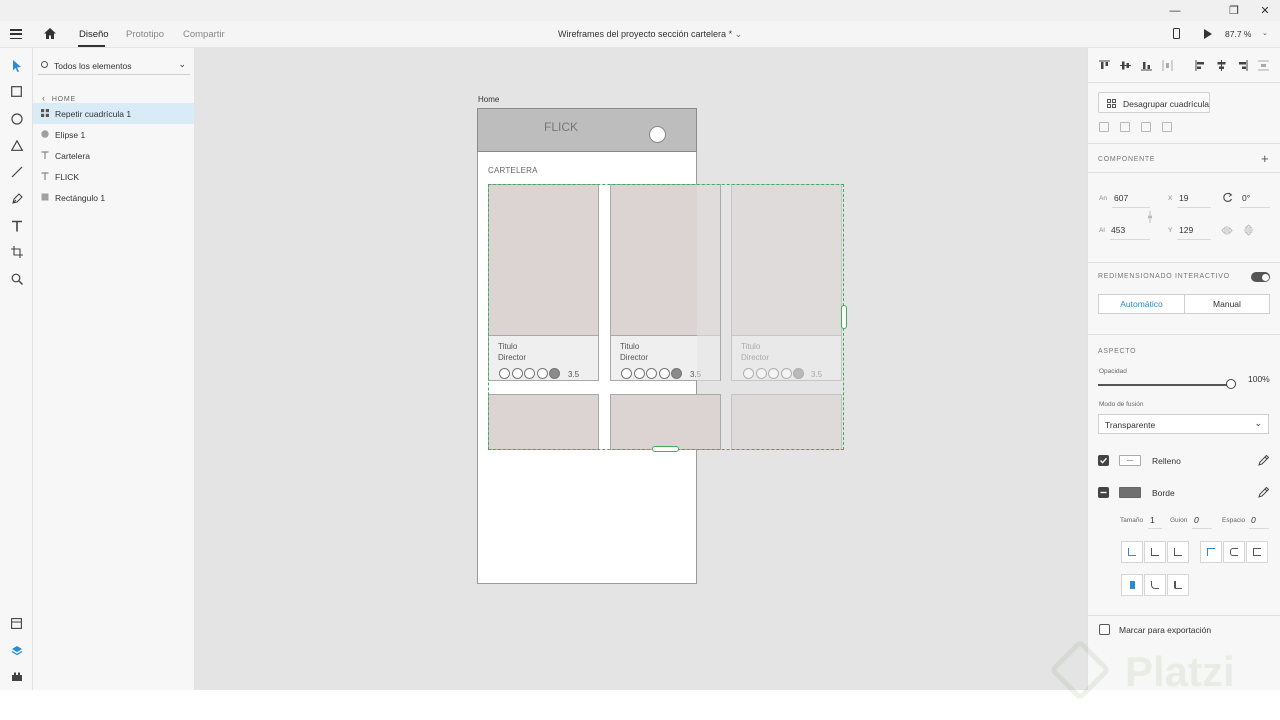  I want to click on assets-icon, so click(16, 623).